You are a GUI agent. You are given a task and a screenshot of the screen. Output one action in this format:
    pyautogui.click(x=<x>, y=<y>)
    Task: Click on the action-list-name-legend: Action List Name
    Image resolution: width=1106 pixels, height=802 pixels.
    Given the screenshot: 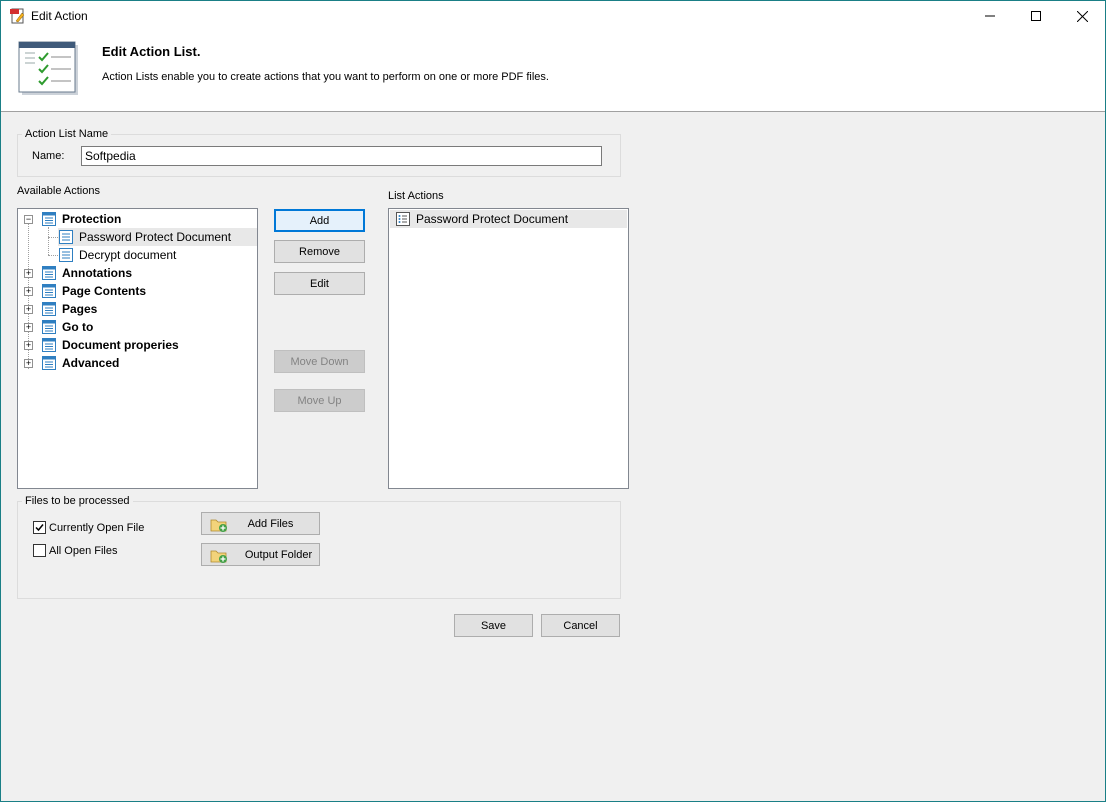 What is the action you would take?
    pyautogui.click(x=67, y=134)
    